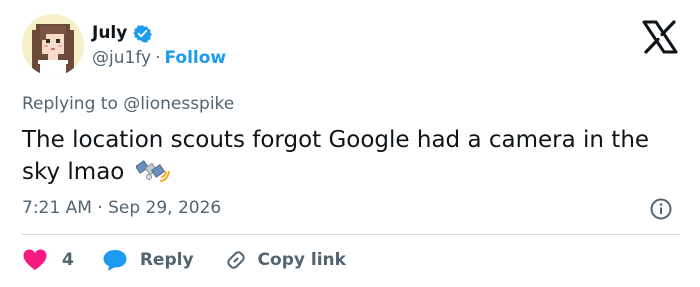  Describe the element at coordinates (115, 260) in the screenshot. I see `reply-bubble-icon` at that location.